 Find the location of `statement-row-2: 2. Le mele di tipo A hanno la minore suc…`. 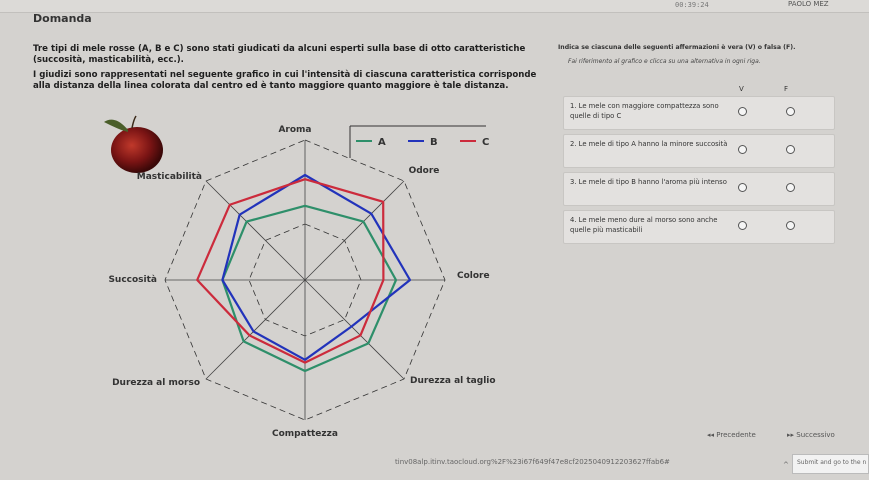

statement-row-2: 2. Le mele di tipo A hanno la minore suc… is located at coordinates (699, 151).